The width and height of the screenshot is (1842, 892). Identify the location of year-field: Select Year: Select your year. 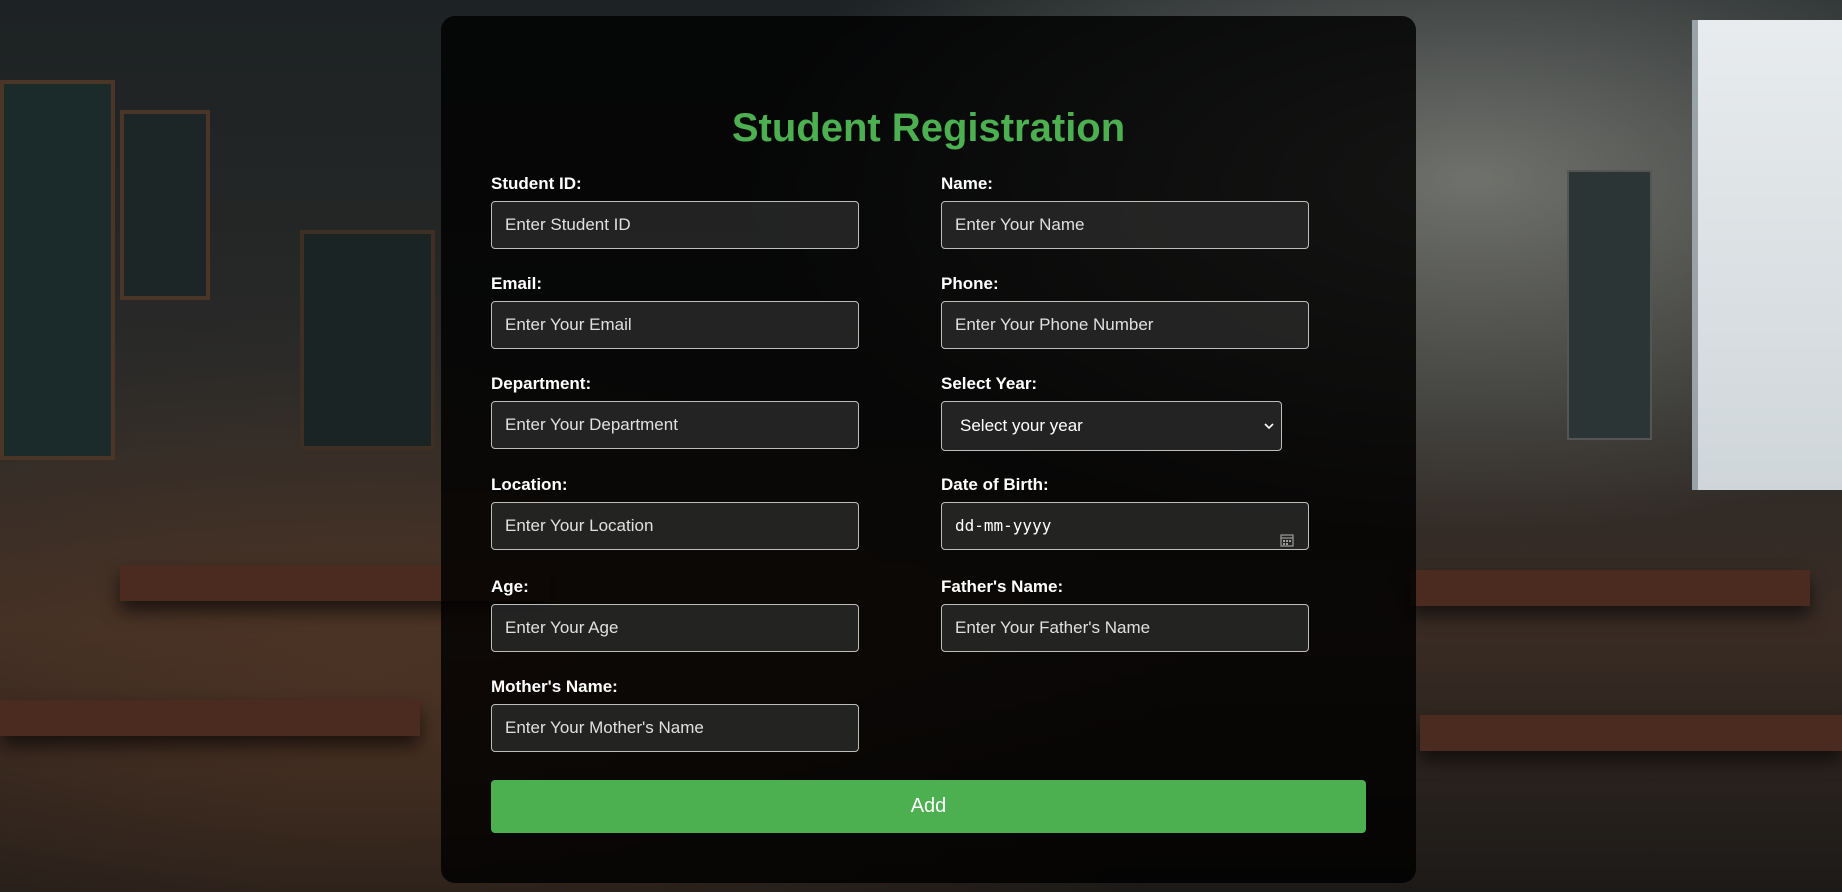
(1125, 412).